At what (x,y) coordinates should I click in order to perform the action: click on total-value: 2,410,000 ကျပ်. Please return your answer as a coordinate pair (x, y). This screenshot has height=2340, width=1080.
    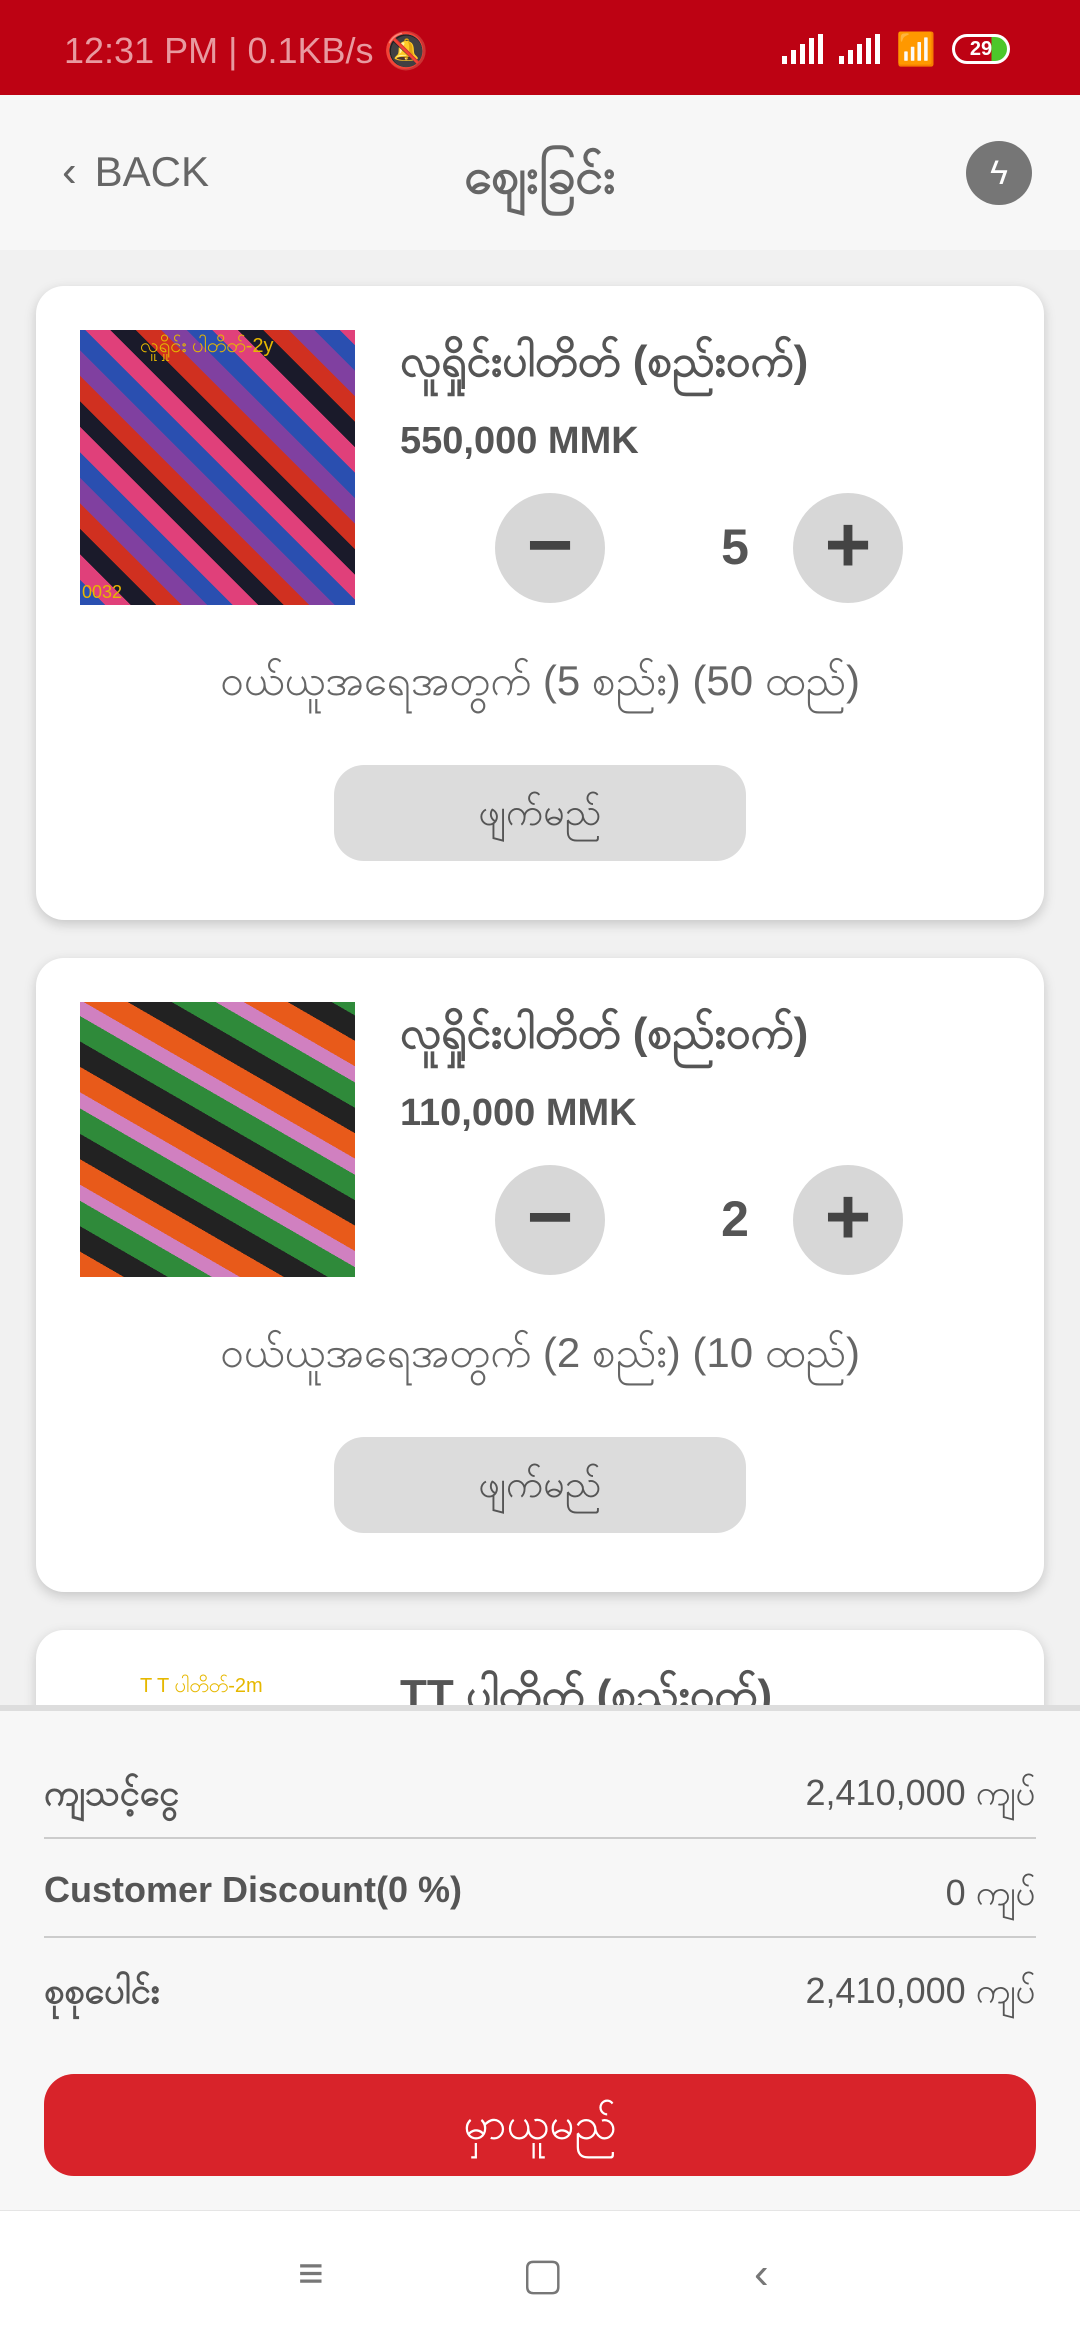
    Looking at the image, I should click on (920, 1990).